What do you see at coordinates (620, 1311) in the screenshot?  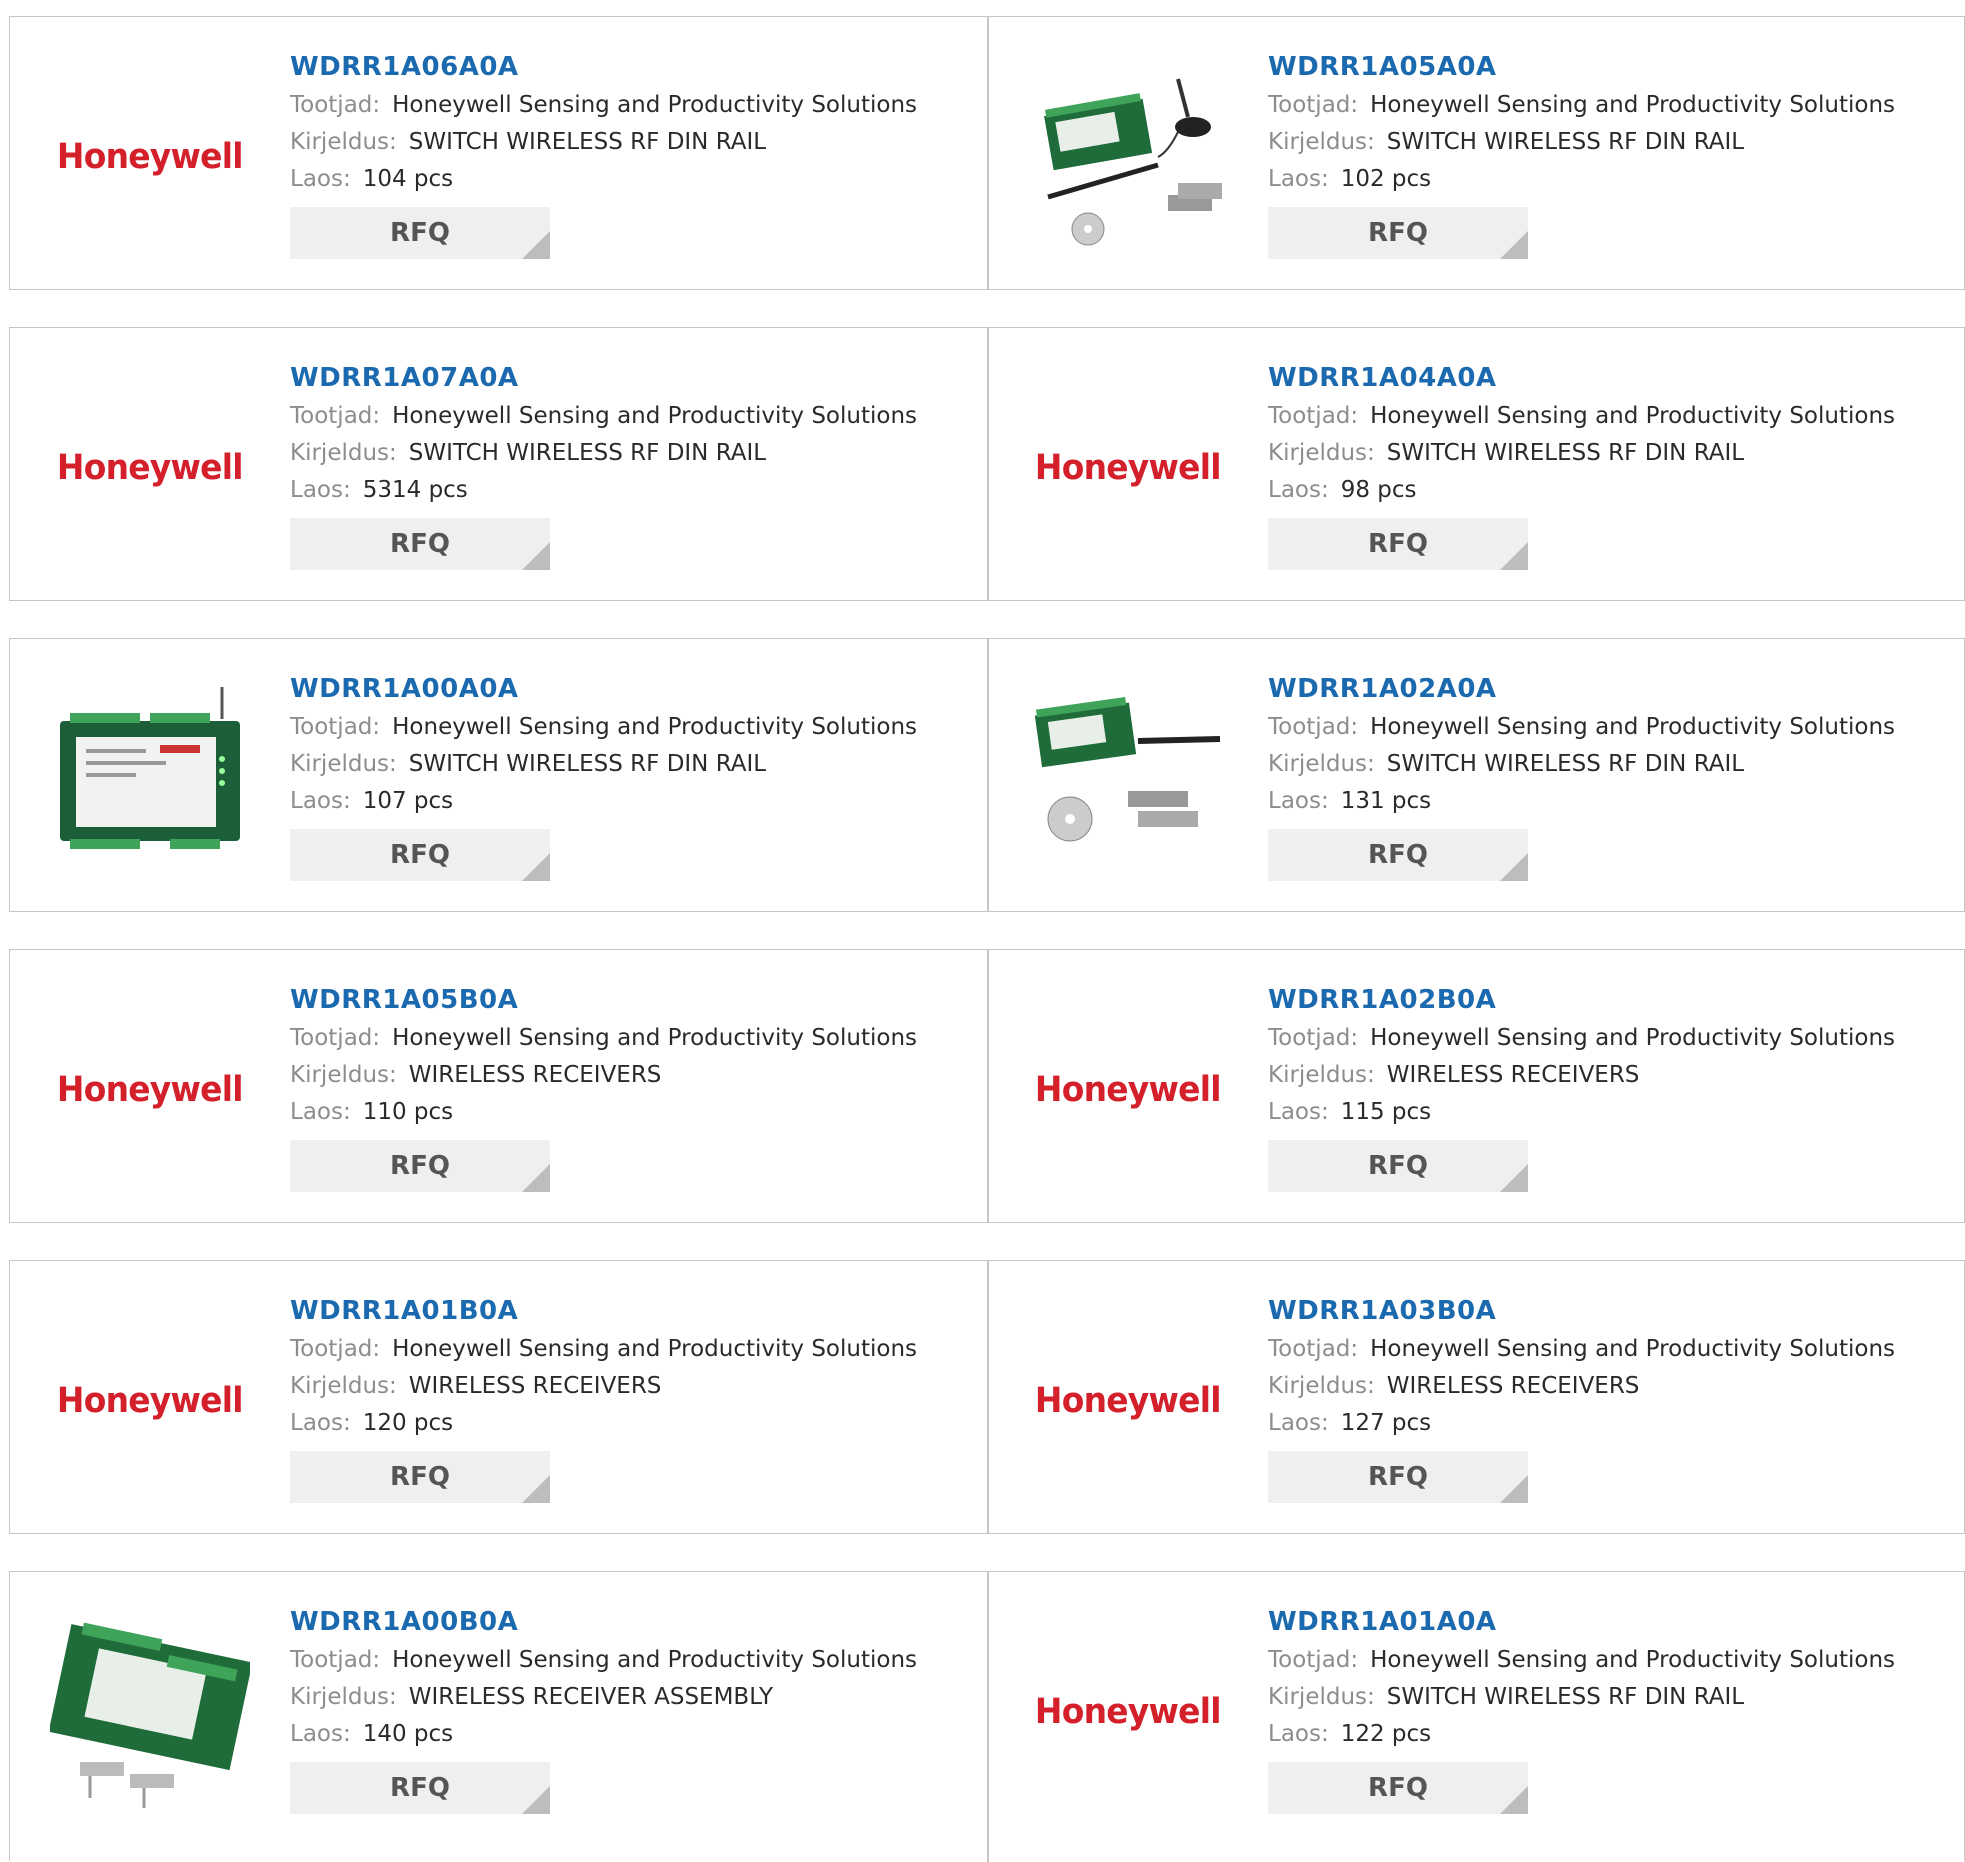 I see `part-number-link: WDRR1A01B0A` at bounding box center [620, 1311].